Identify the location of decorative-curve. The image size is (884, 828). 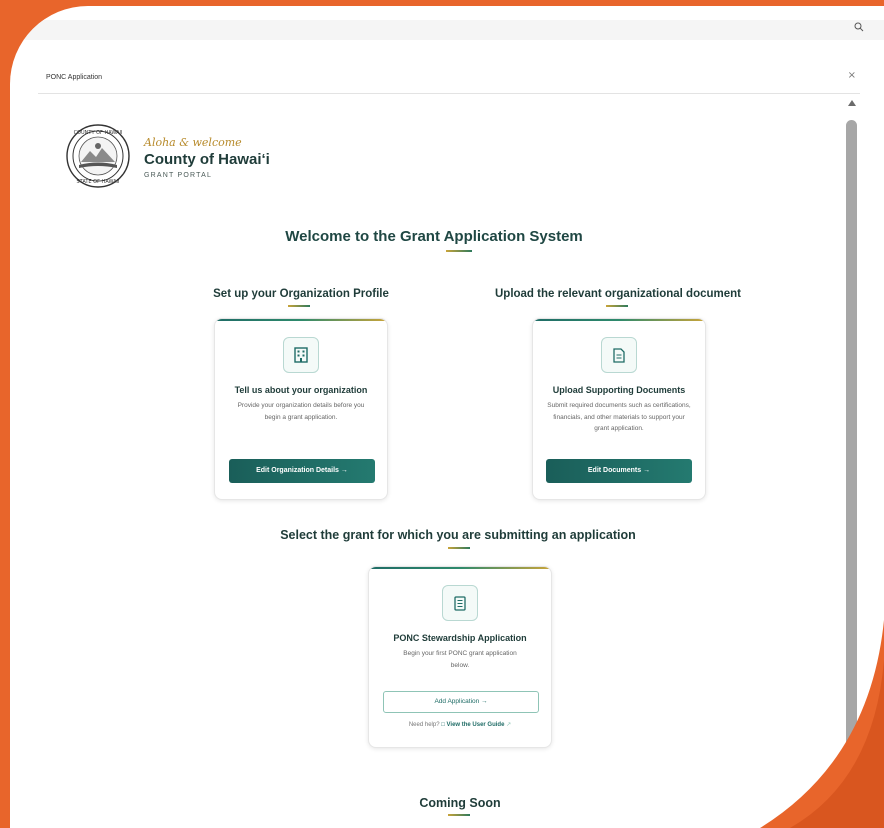
(822, 724).